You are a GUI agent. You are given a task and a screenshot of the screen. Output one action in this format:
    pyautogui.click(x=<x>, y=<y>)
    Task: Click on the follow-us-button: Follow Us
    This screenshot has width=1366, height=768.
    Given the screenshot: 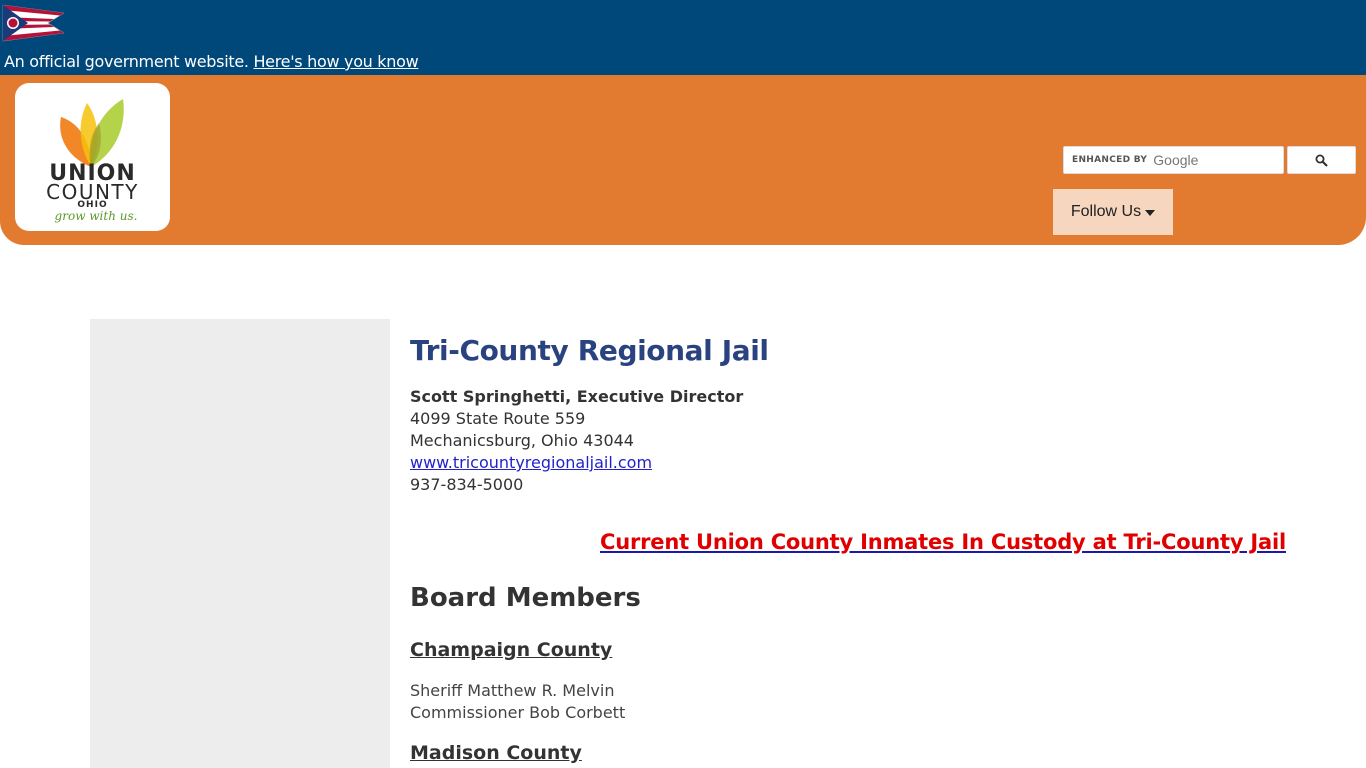 What is the action you would take?
    pyautogui.click(x=1113, y=212)
    